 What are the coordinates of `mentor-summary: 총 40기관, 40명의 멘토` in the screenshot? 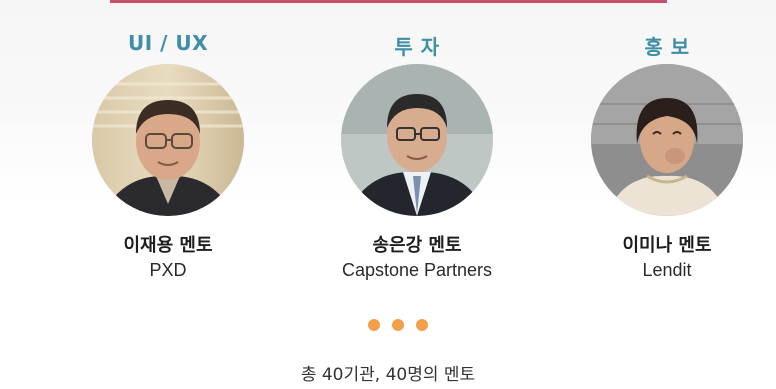 It's located at (388, 375).